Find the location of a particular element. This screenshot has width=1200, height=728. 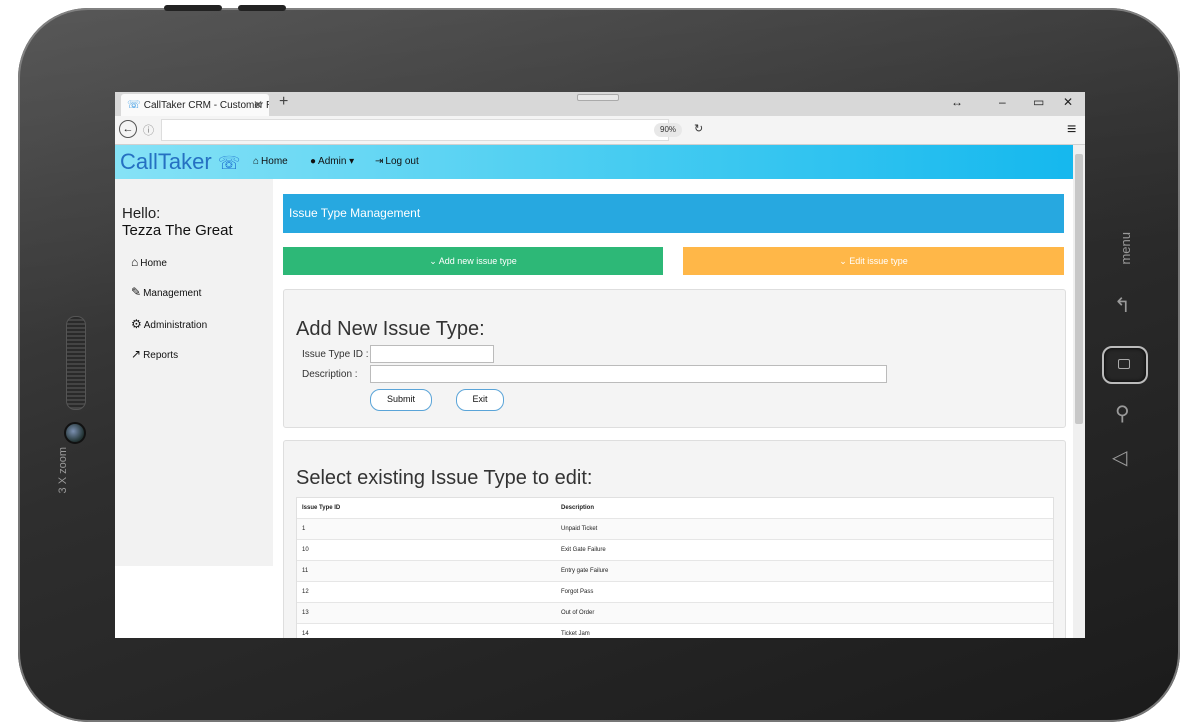

issue-type-id-cell: 14 is located at coordinates (305, 634).